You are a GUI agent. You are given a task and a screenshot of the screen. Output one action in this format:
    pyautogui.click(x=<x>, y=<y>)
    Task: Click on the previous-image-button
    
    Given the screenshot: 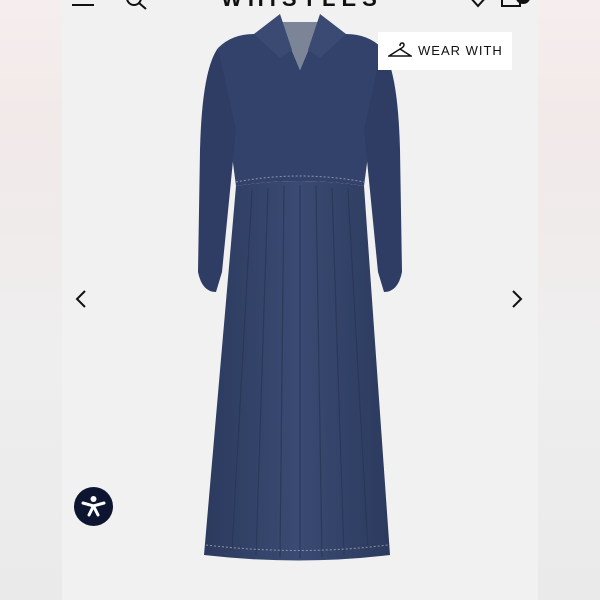 What is the action you would take?
    pyautogui.click(x=82, y=299)
    